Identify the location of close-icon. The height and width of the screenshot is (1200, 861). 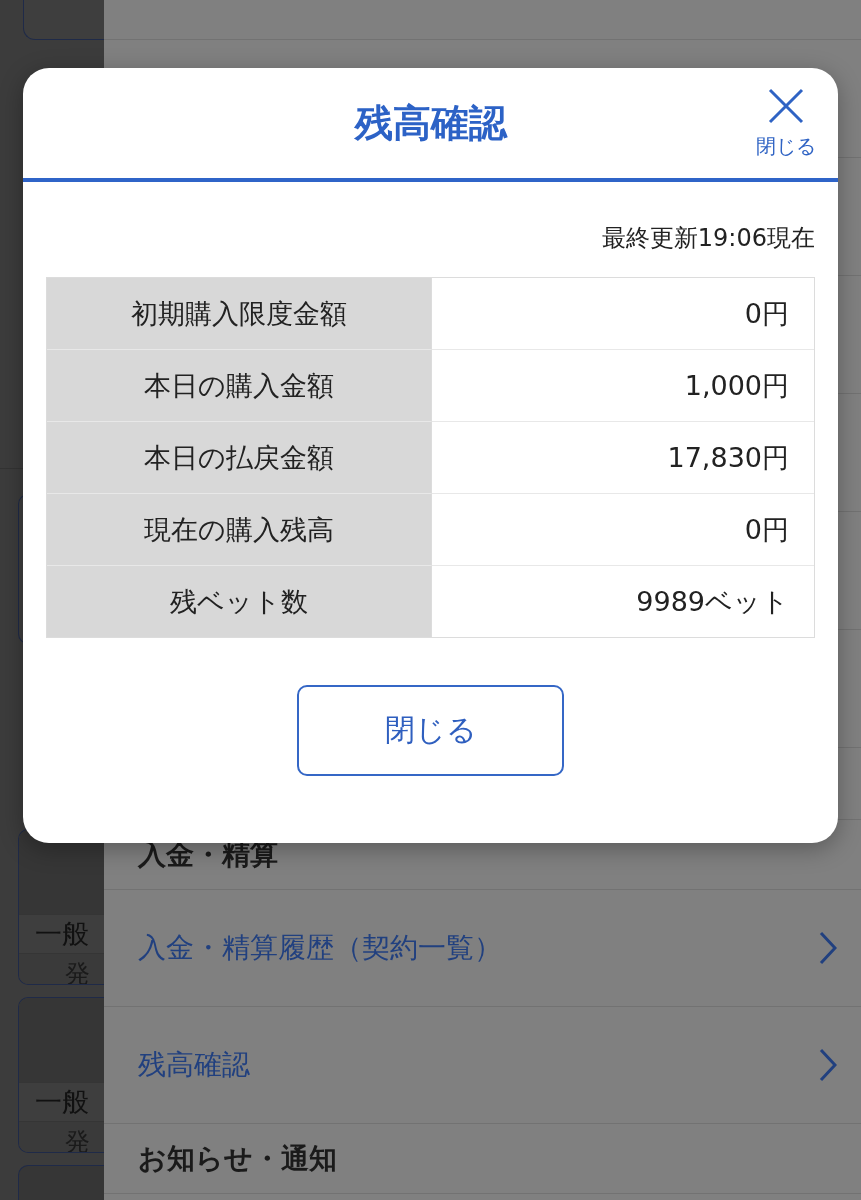
(786, 106).